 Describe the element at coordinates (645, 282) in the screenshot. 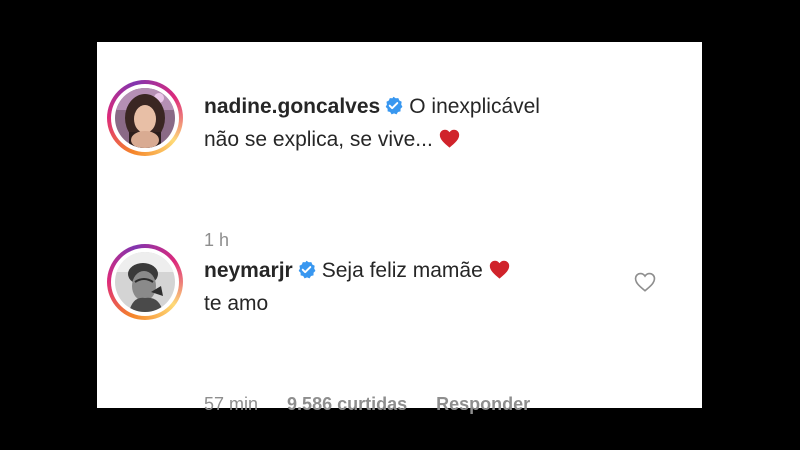

I see `like-heart-icon` at that location.